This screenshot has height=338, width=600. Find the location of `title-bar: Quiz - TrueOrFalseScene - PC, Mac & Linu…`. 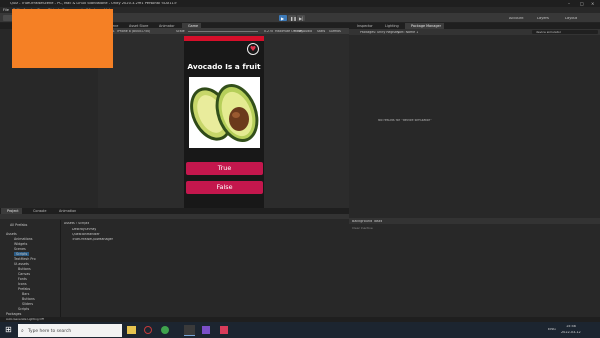

title-bar: Quiz - TrueOrFalseScene - PC, Mac & Linu… is located at coordinates (300, 3).